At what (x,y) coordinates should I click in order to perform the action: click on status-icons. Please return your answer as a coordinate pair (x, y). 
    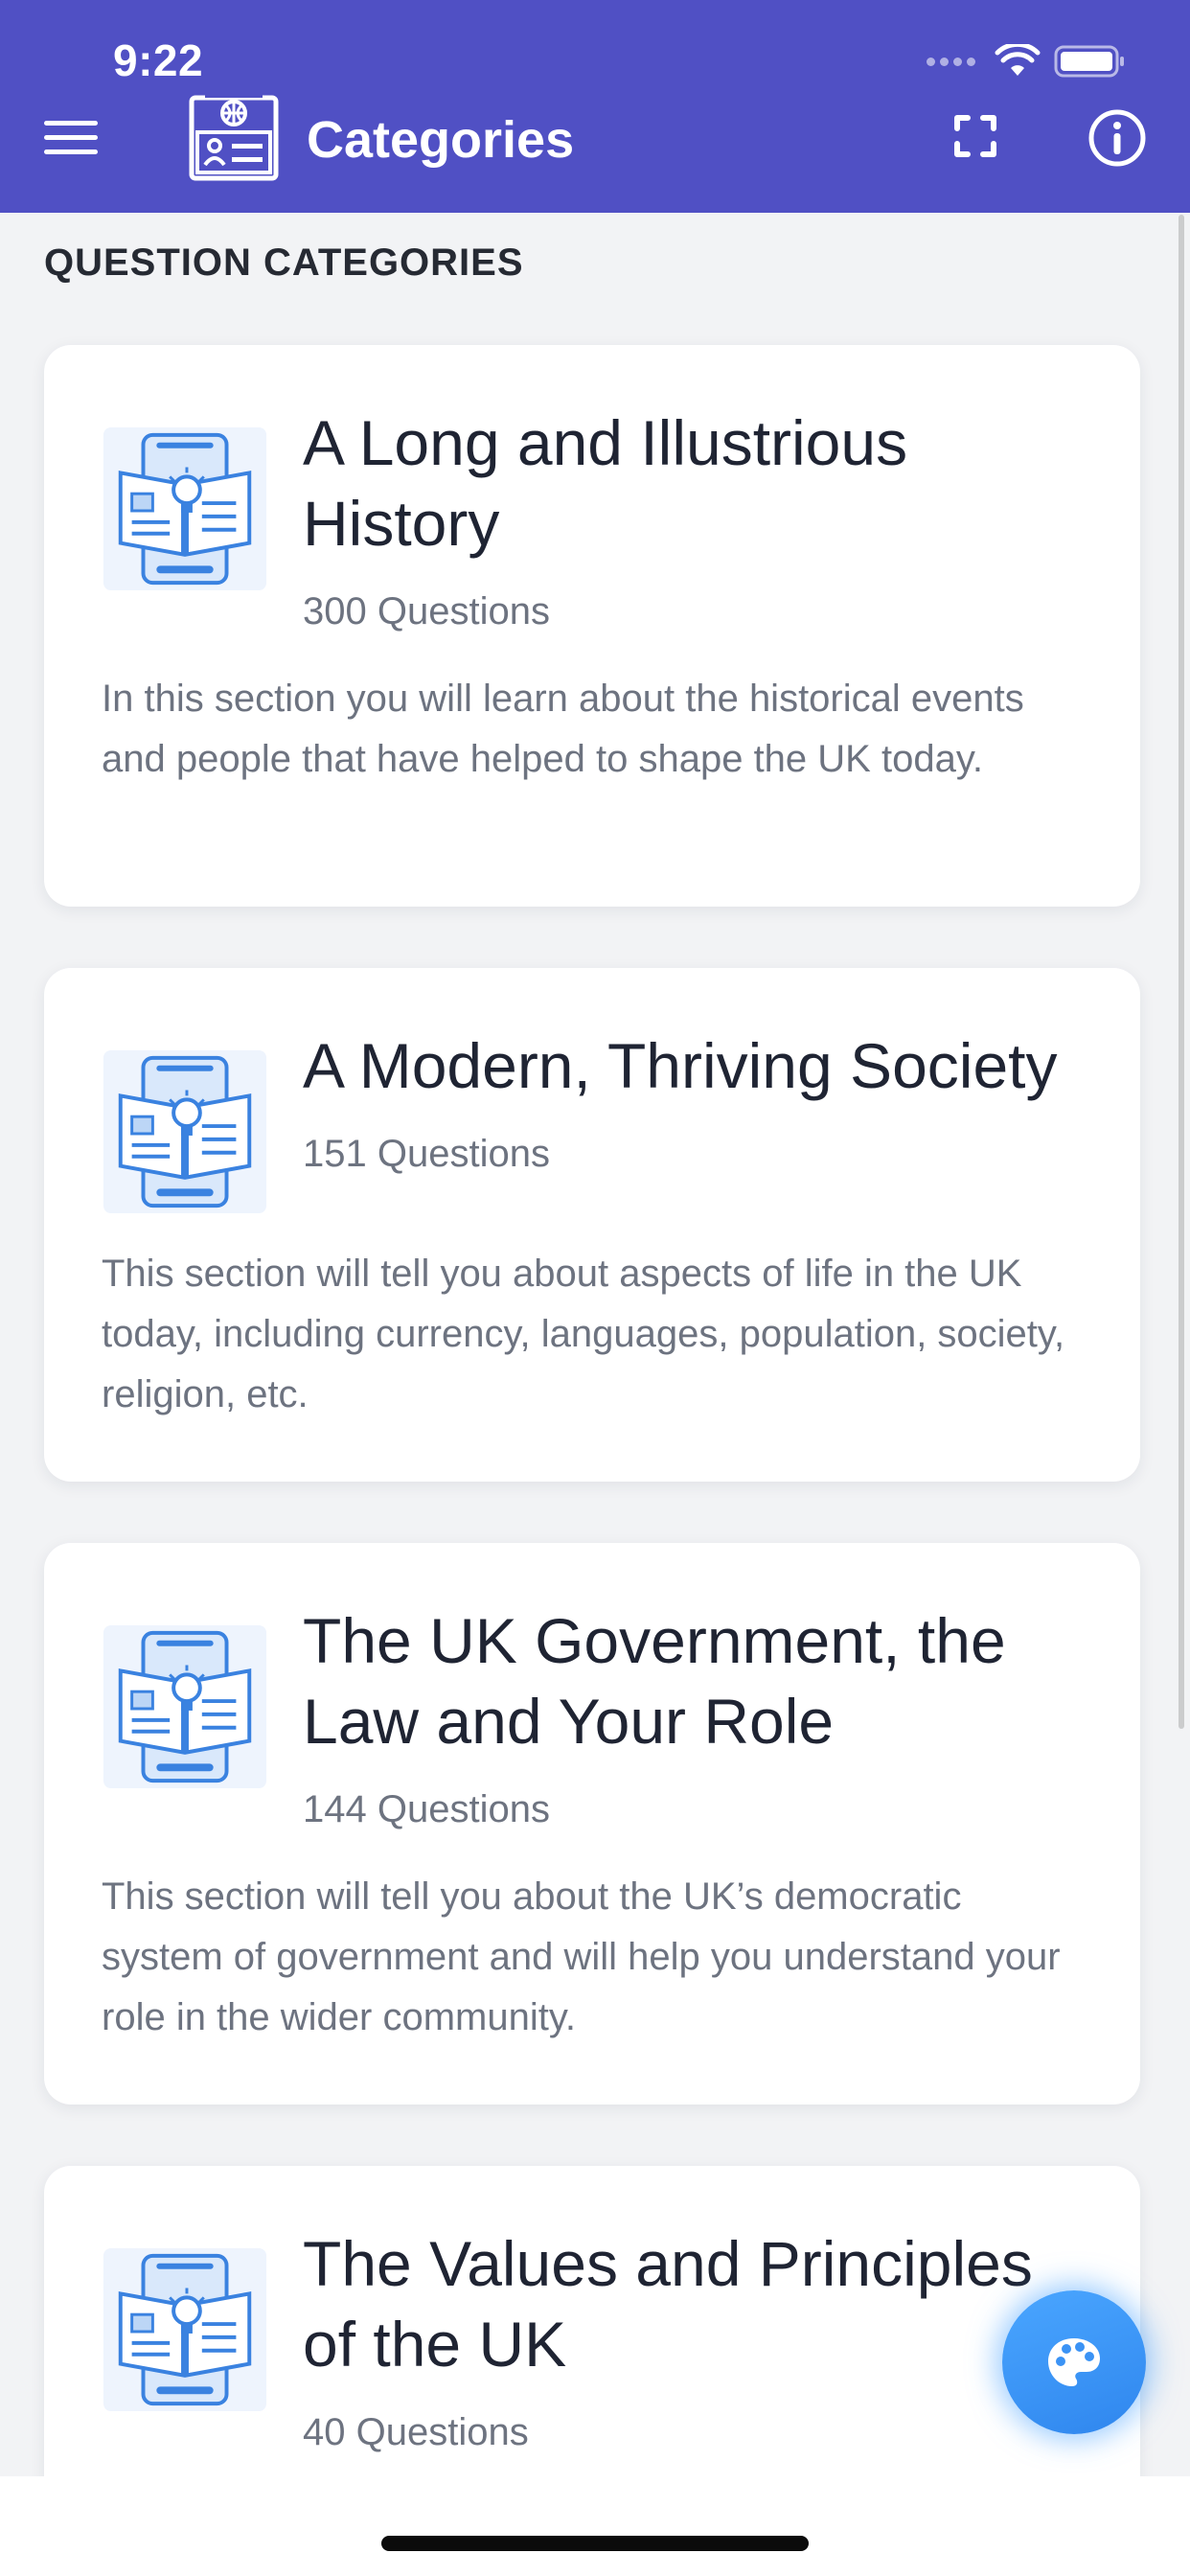
    Looking at the image, I should click on (1027, 61).